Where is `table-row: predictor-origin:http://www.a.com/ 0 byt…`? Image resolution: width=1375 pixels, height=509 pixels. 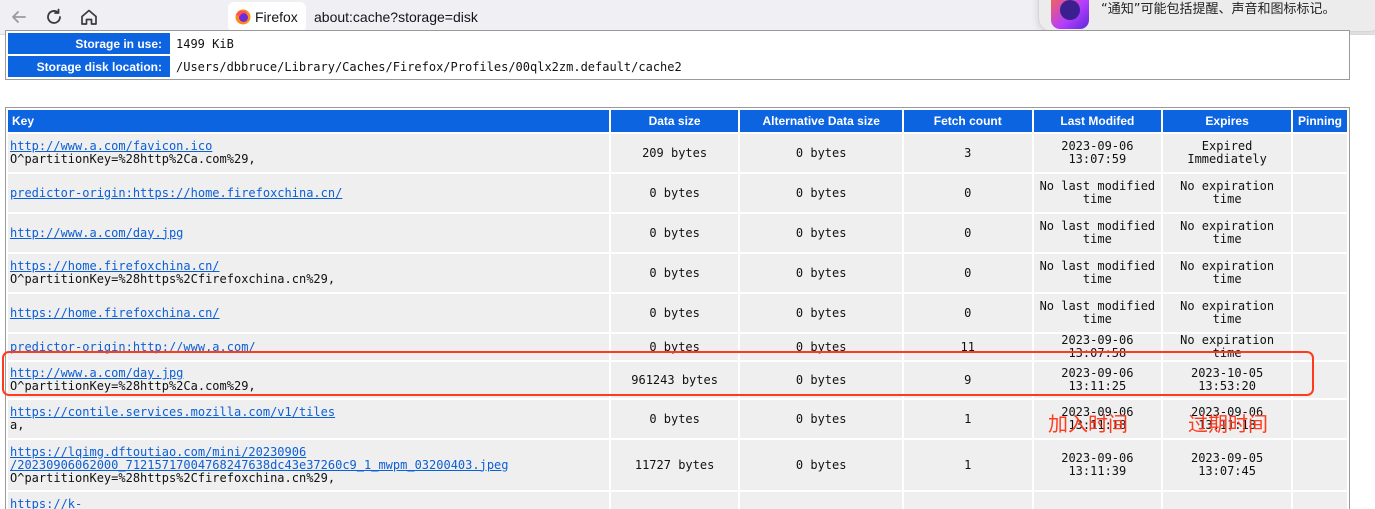 table-row: predictor-origin:http://www.a.com/ 0 byt… is located at coordinates (677, 347).